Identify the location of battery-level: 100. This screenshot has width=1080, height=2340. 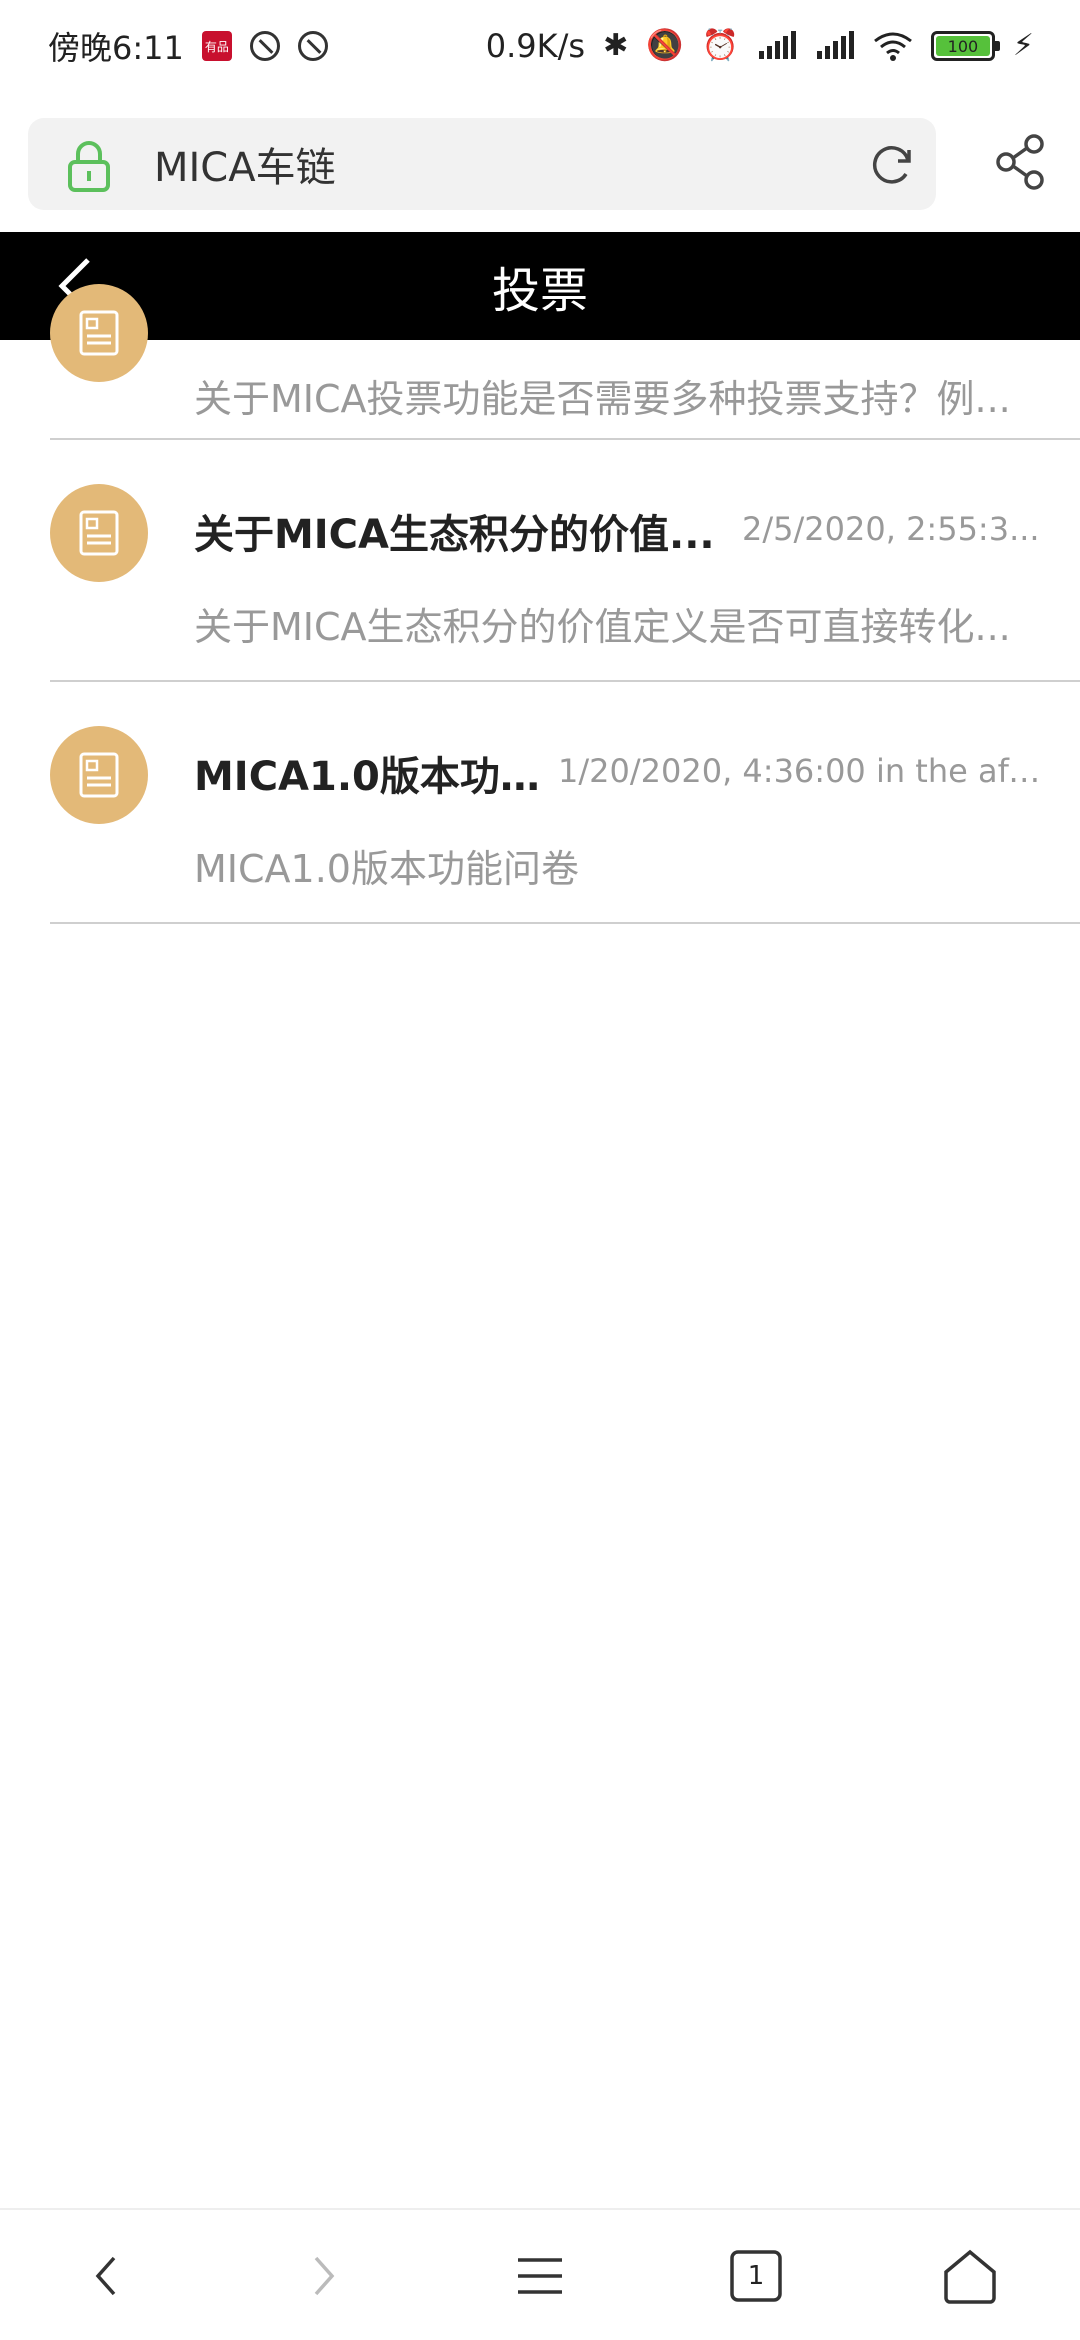
(962, 46).